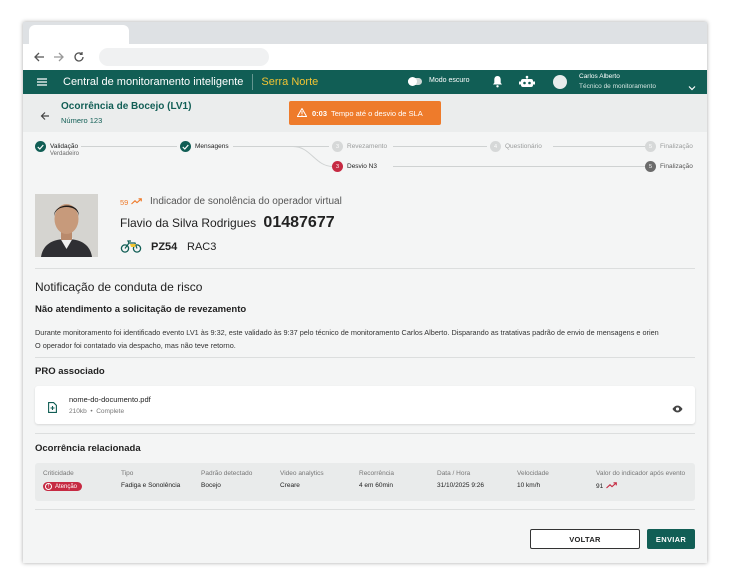 This screenshot has height=585, width=730. What do you see at coordinates (677, 409) in the screenshot?
I see `eye-icon` at bounding box center [677, 409].